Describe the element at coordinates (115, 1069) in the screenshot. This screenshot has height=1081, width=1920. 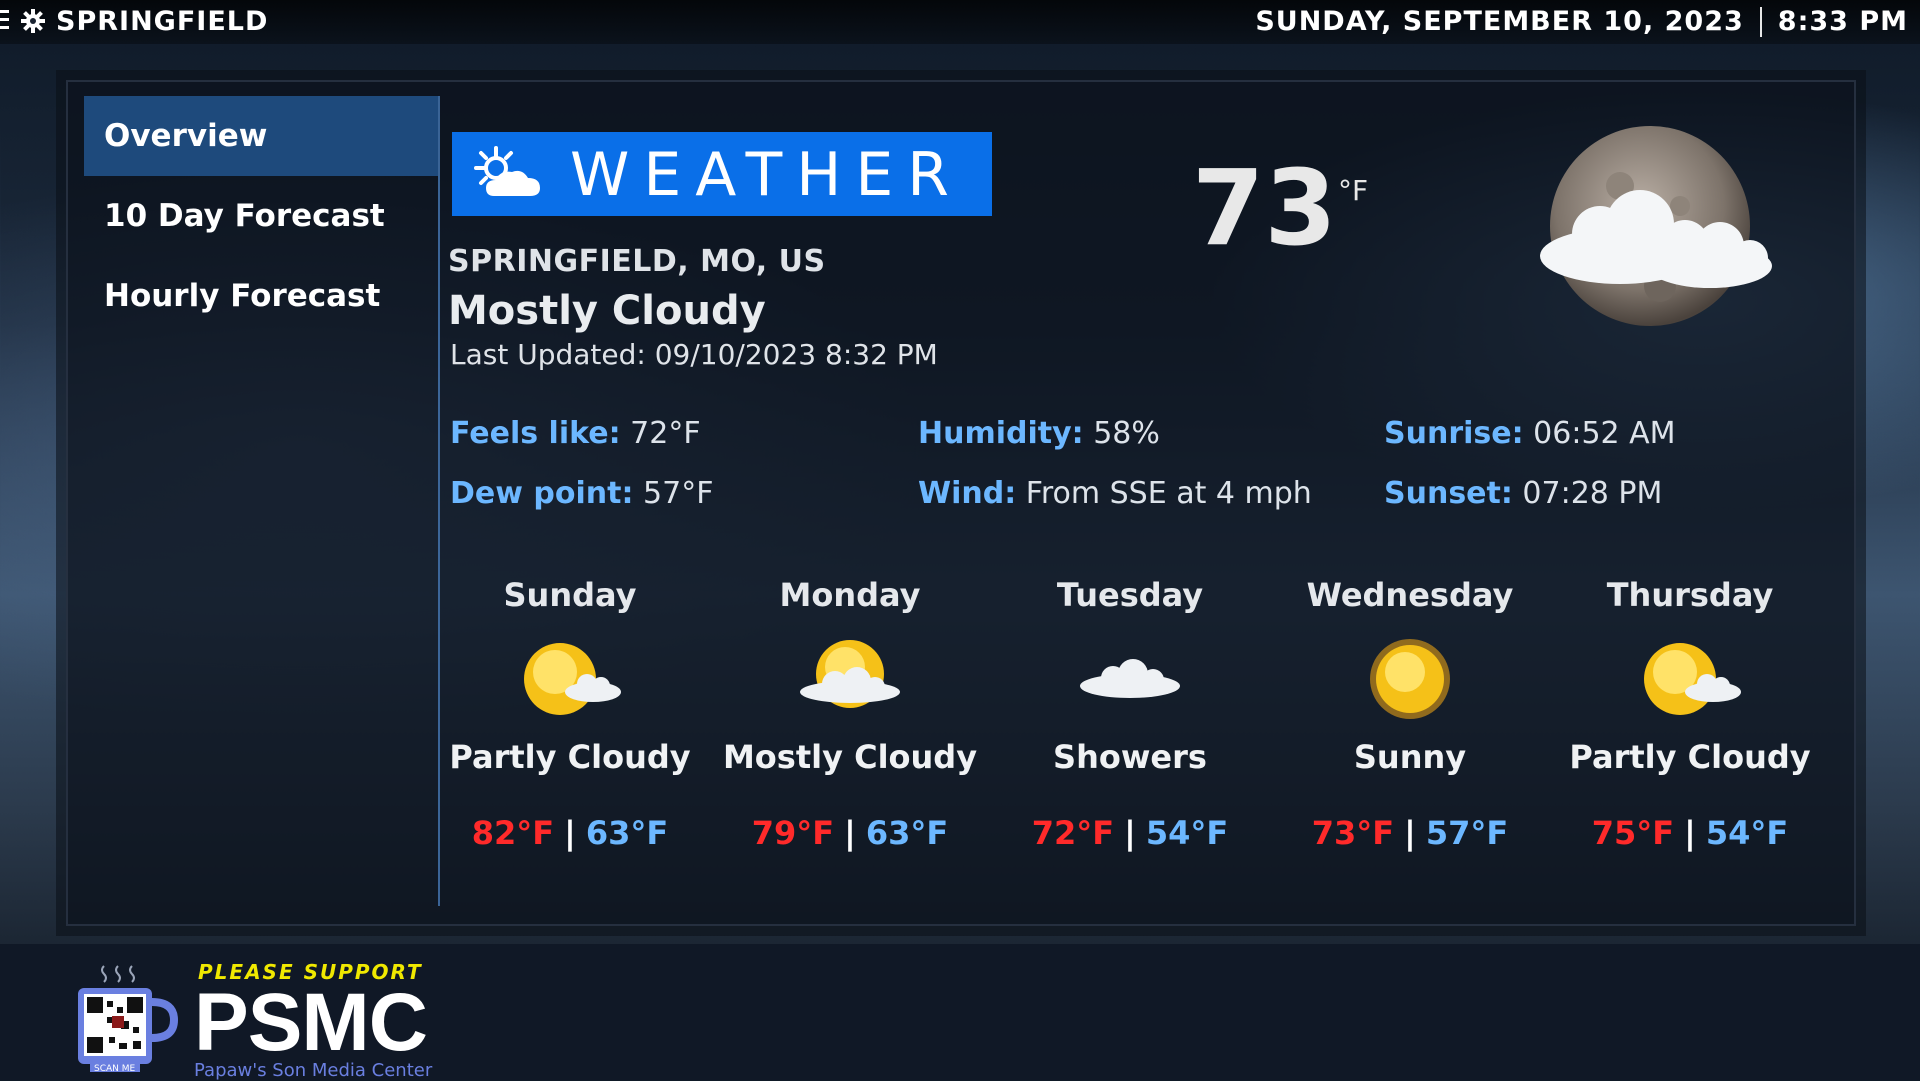
I see `qr-caption: SCAN ME` at that location.